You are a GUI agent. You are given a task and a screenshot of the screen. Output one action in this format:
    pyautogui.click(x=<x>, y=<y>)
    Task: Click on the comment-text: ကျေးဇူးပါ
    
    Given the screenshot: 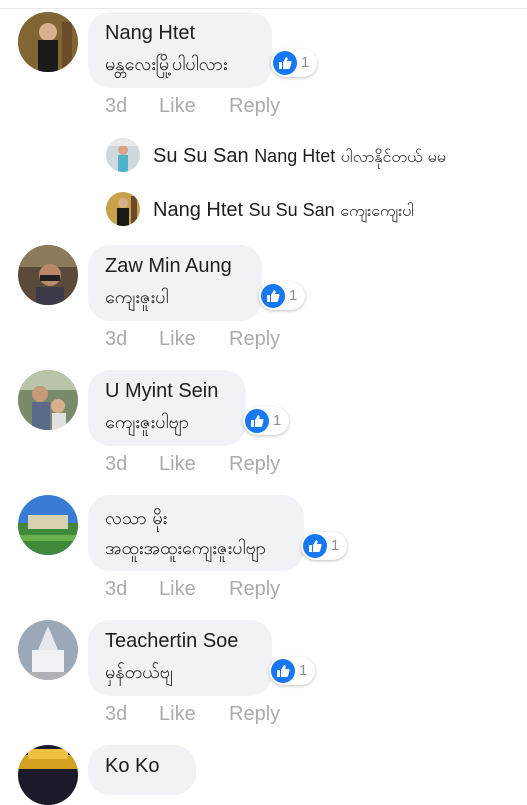 What is the action you would take?
    pyautogui.click(x=137, y=297)
    